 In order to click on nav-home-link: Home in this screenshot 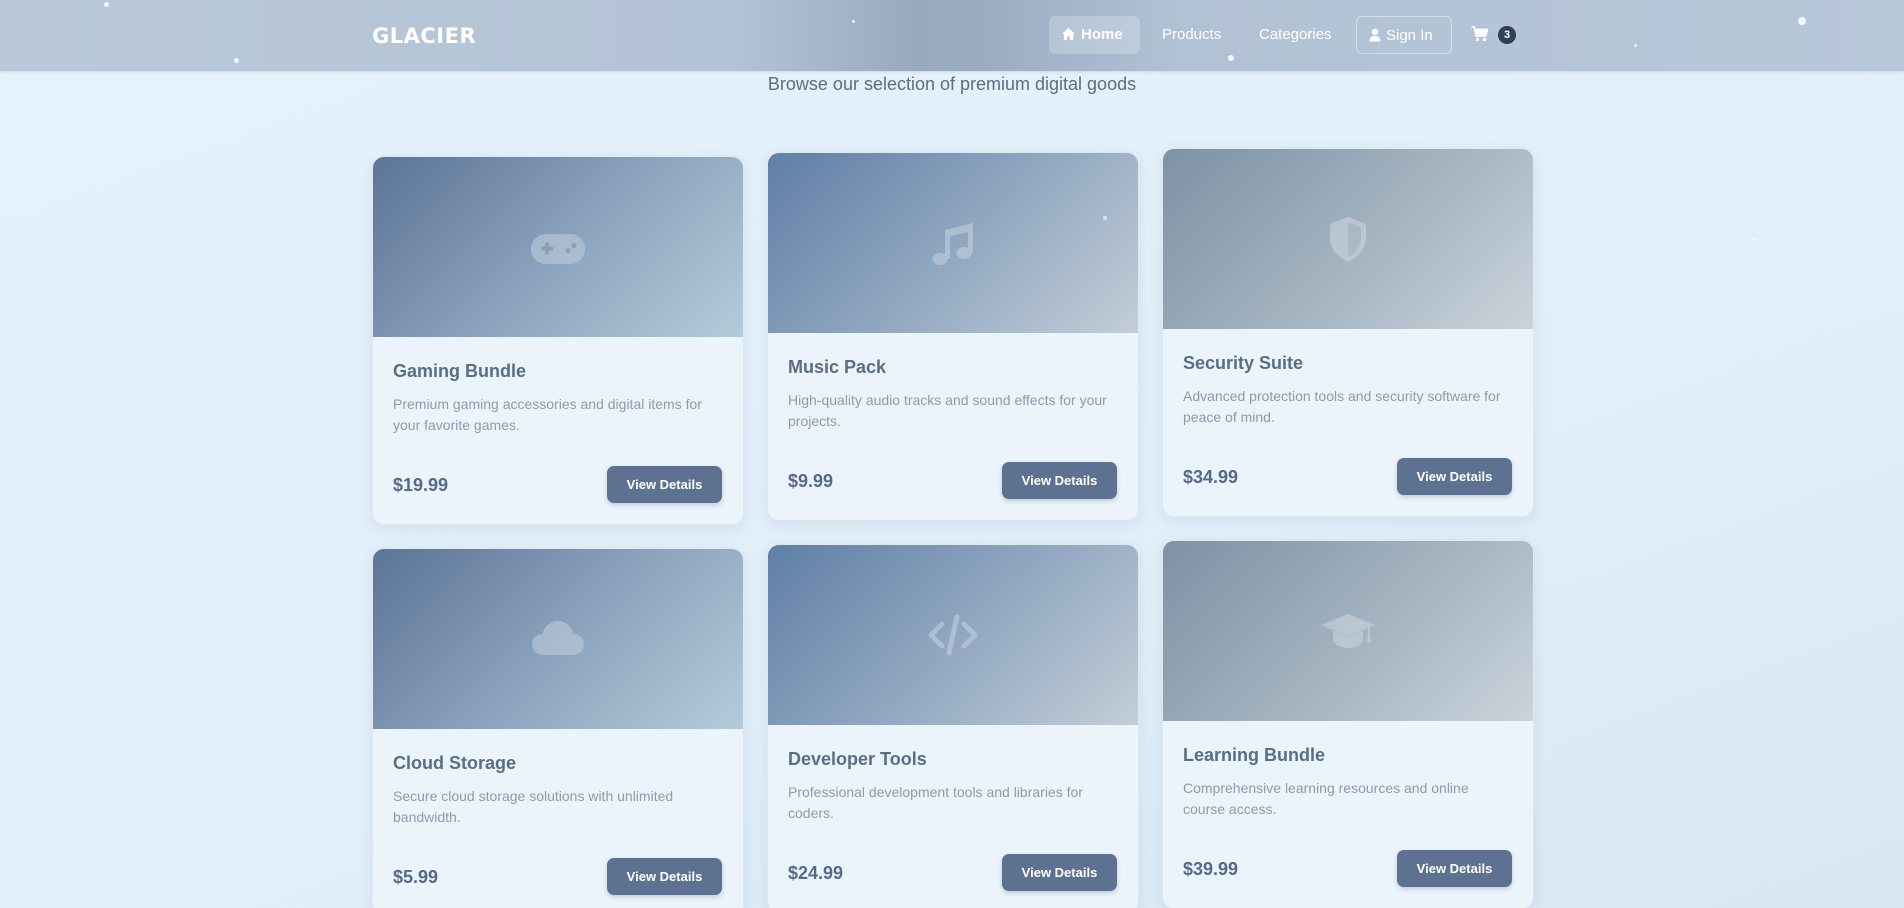, I will do `click(1094, 35)`.